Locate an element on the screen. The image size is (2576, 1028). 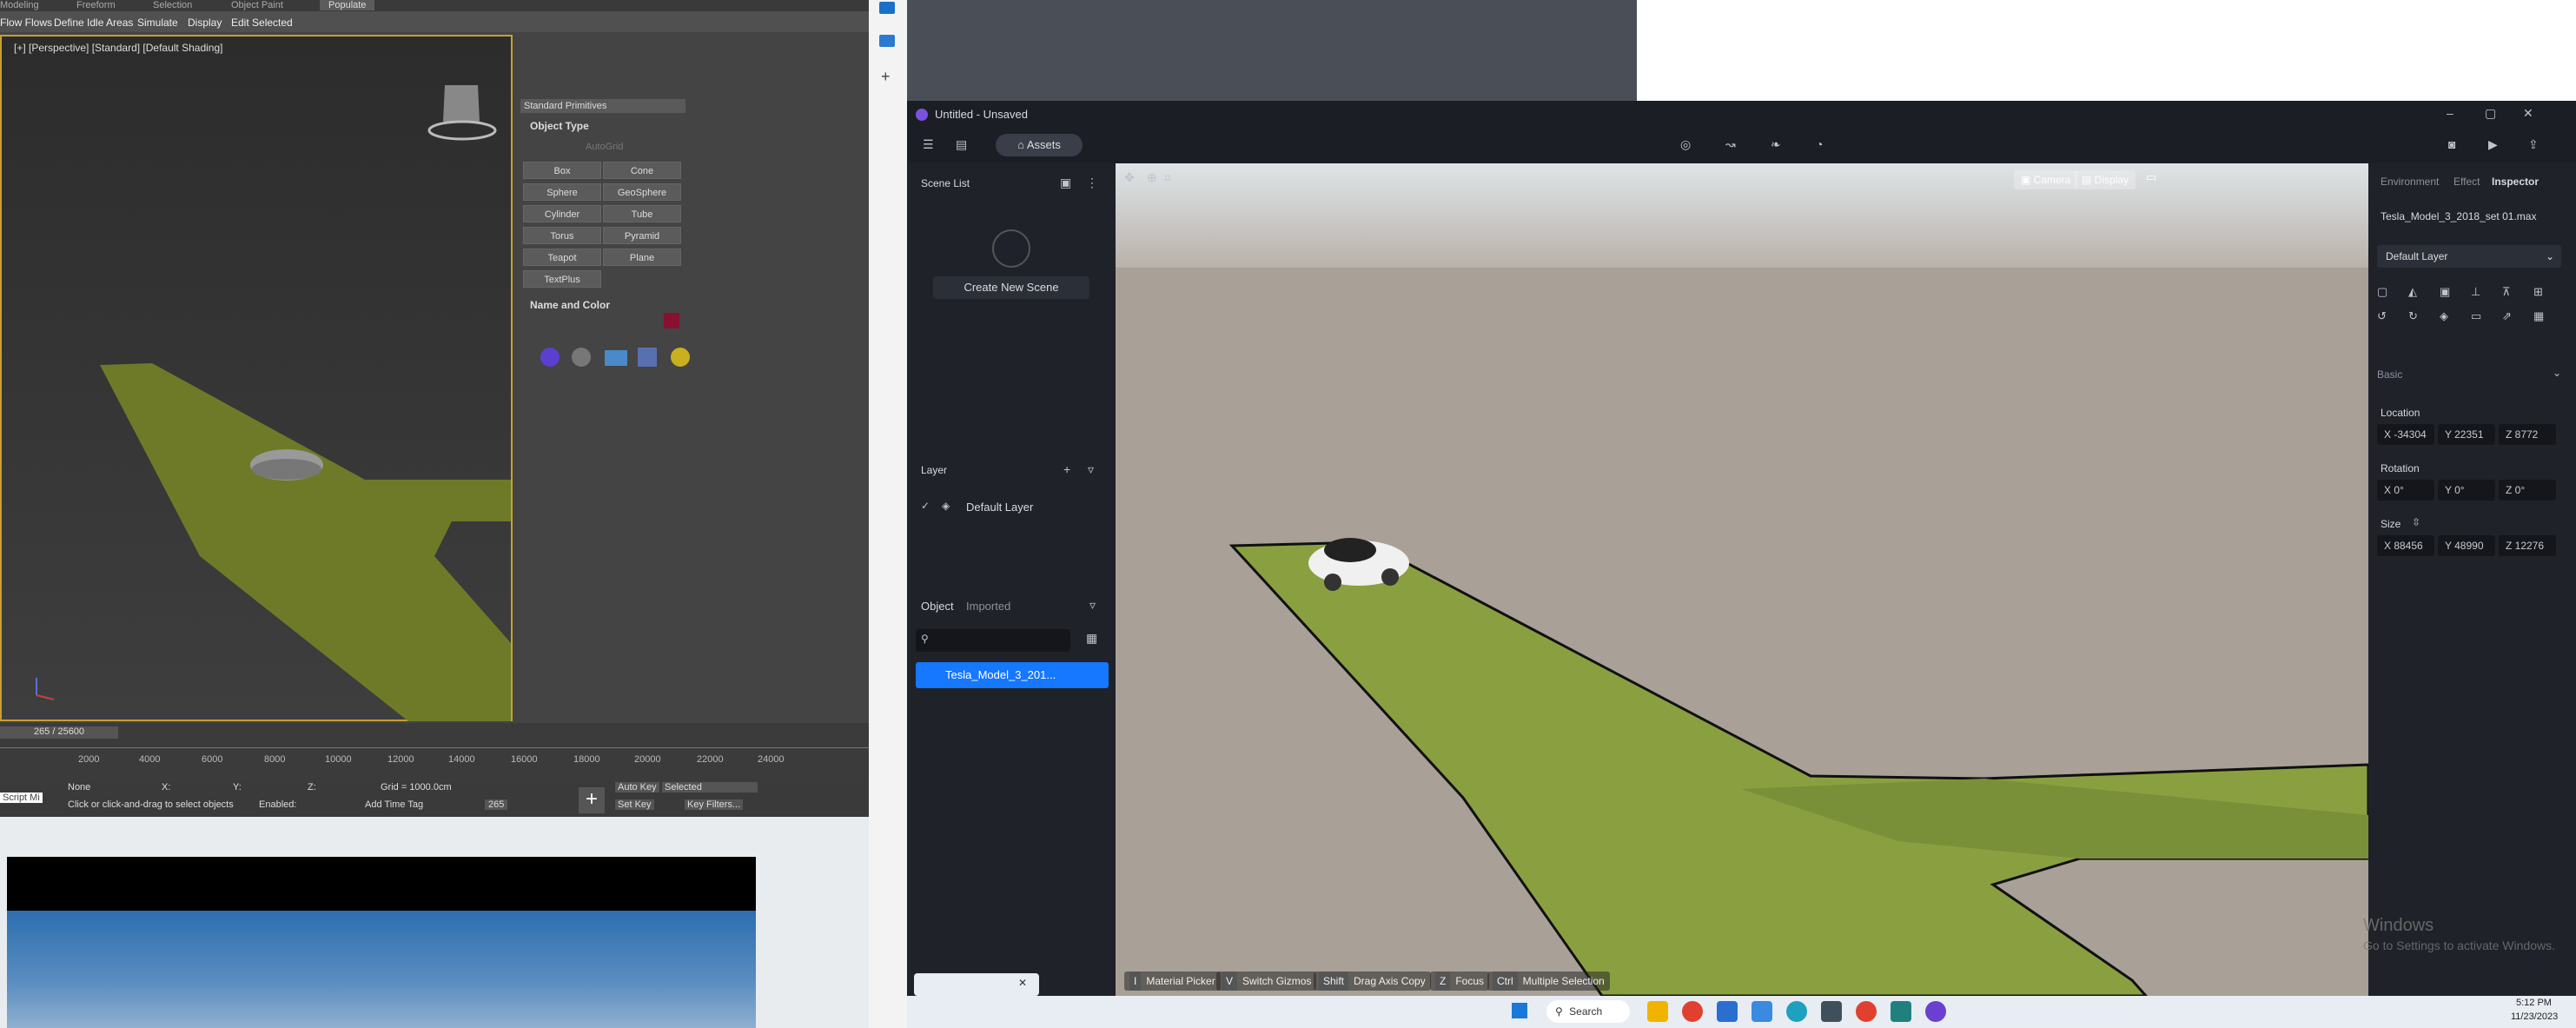
tube-button: Tube is located at coordinates (642, 213).